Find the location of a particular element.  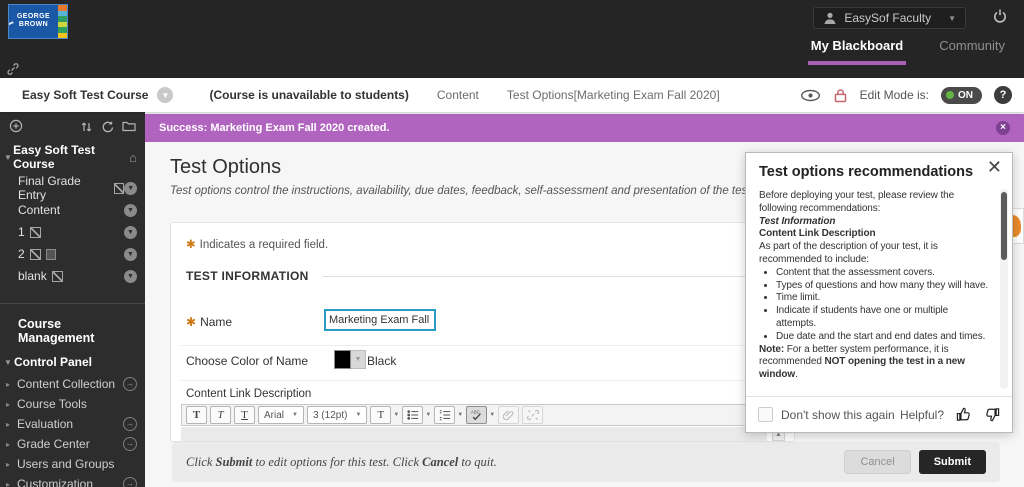

panel-scrollbar is located at coordinates (1004, 289).